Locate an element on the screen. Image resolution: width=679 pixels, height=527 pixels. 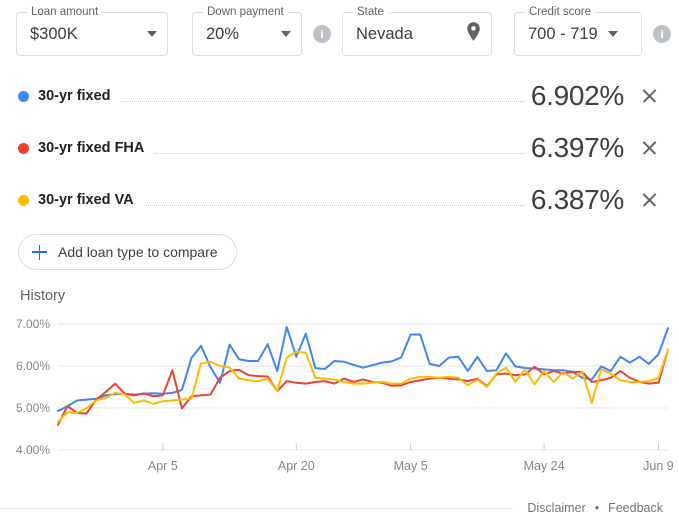
loan-amount-dropdown: Loan amount $300K is located at coordinates (92, 31).